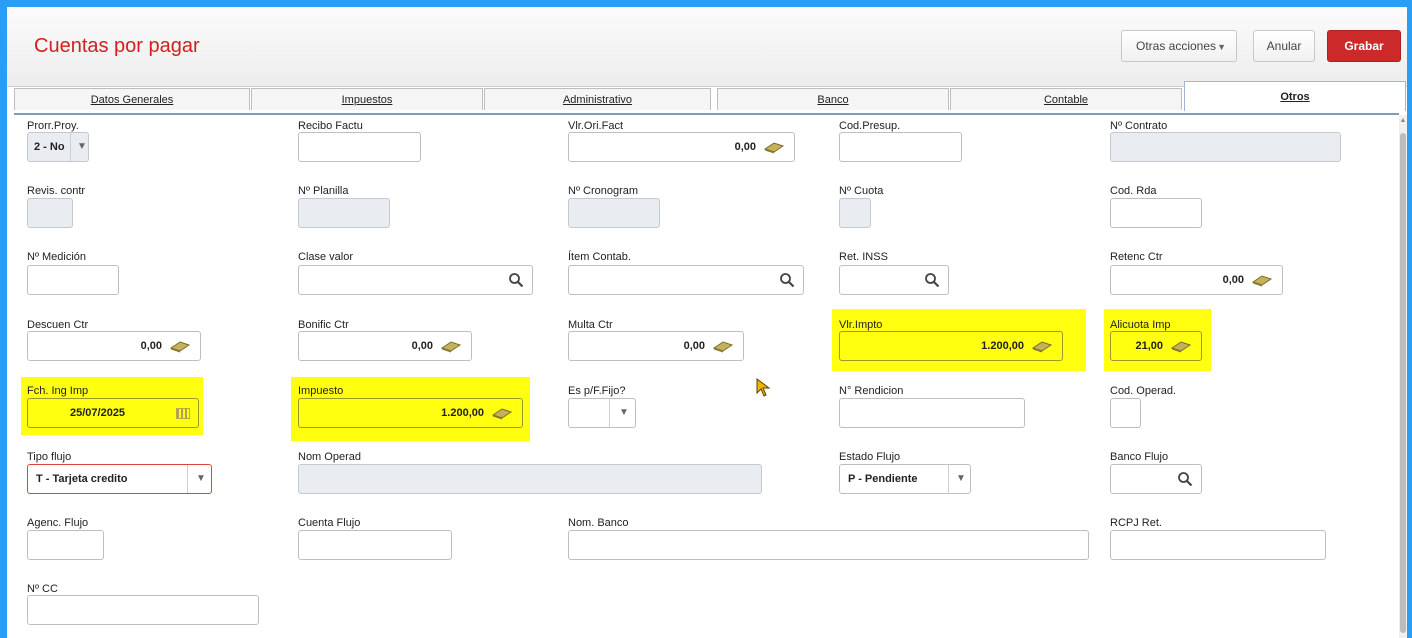  I want to click on recibo-factu-input, so click(359, 147).